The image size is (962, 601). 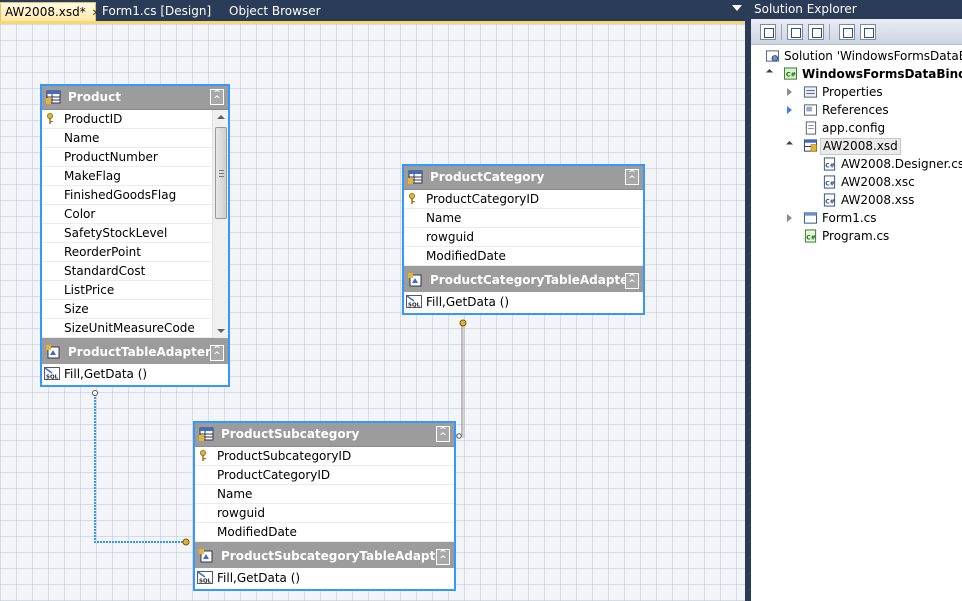 I want to click on column-name: ProductID, so click(x=93, y=119).